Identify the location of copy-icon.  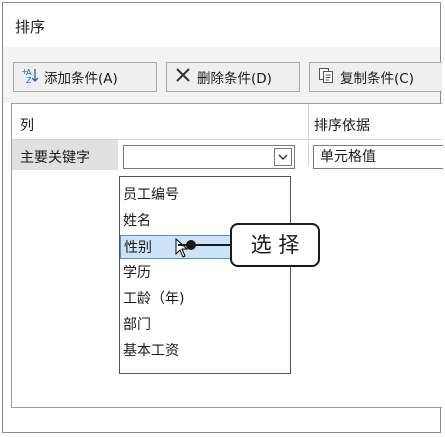
(326, 77).